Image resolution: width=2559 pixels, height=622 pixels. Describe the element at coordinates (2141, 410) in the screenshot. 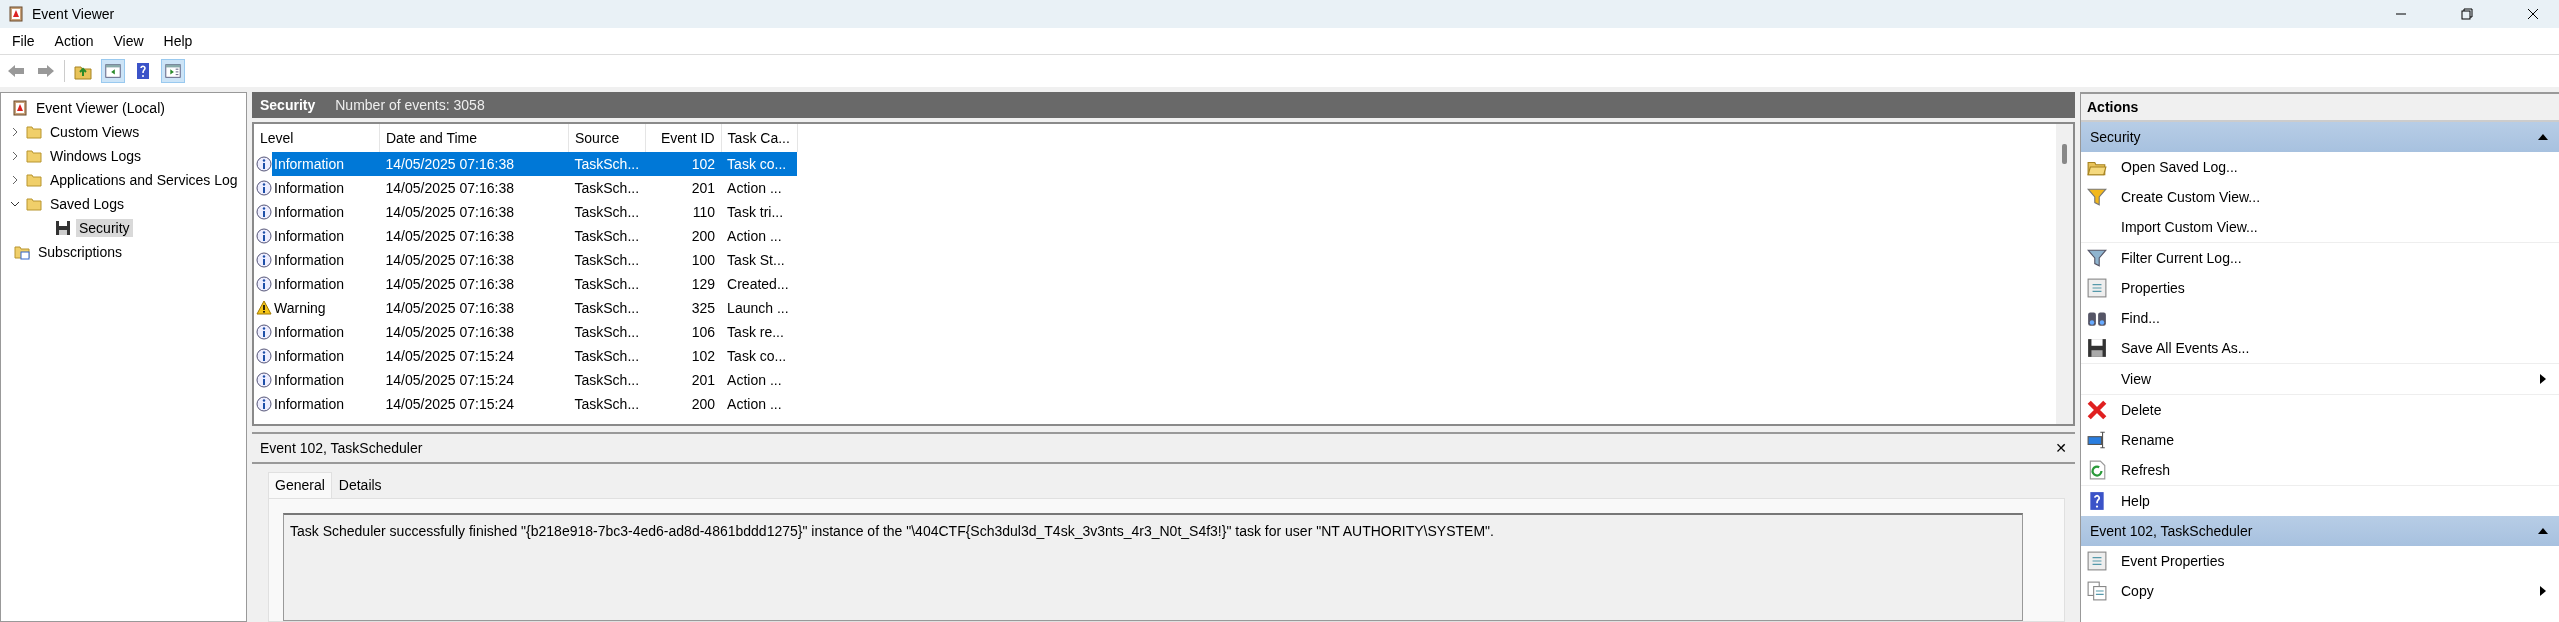

I see `pane-command: Delete` at that location.